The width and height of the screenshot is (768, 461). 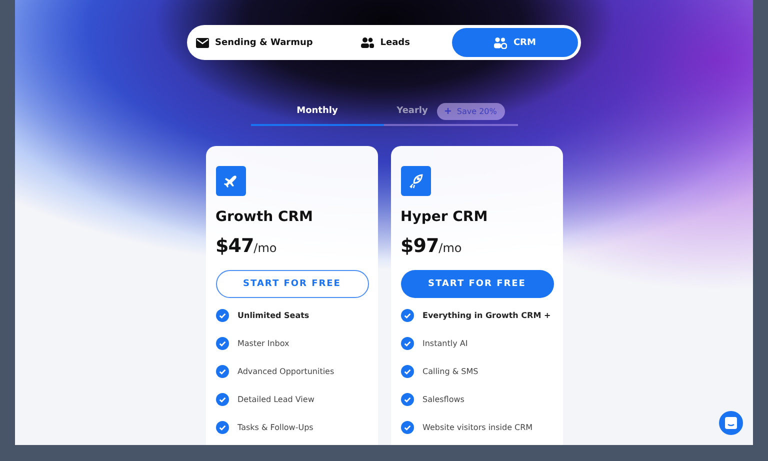 I want to click on envelope-icon, so click(x=202, y=43).